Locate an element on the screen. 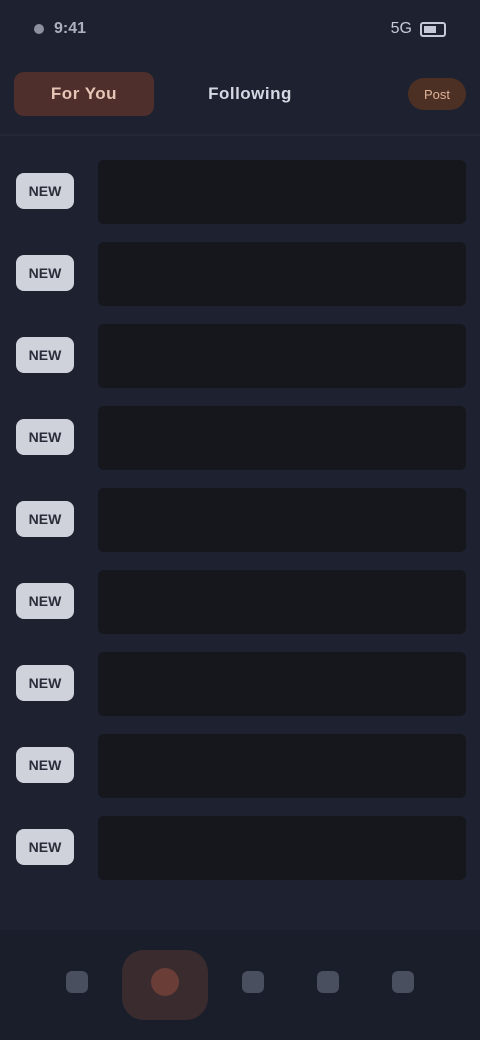  tab-following: Following is located at coordinates (250, 94).